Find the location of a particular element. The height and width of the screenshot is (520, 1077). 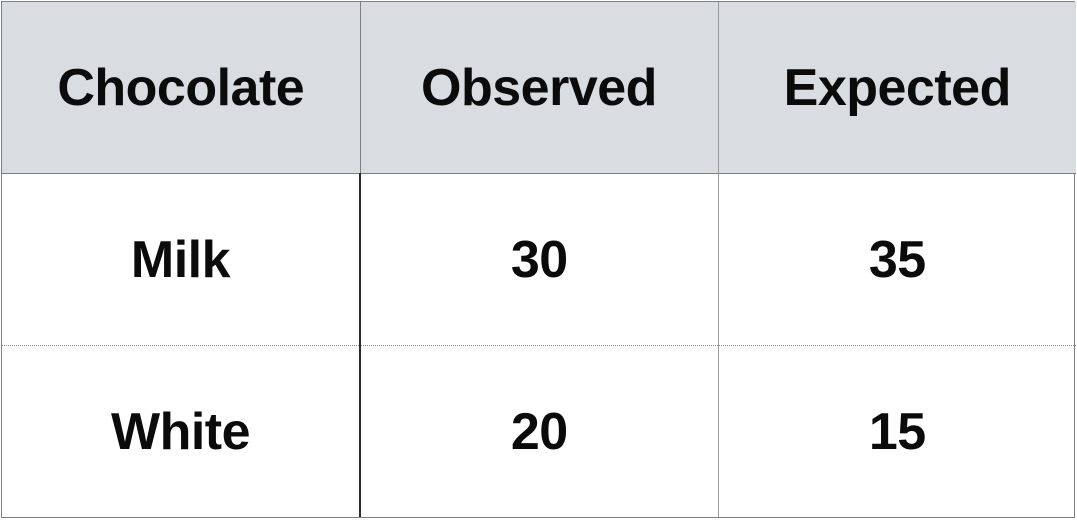

cell-expected: 15 is located at coordinates (897, 431).